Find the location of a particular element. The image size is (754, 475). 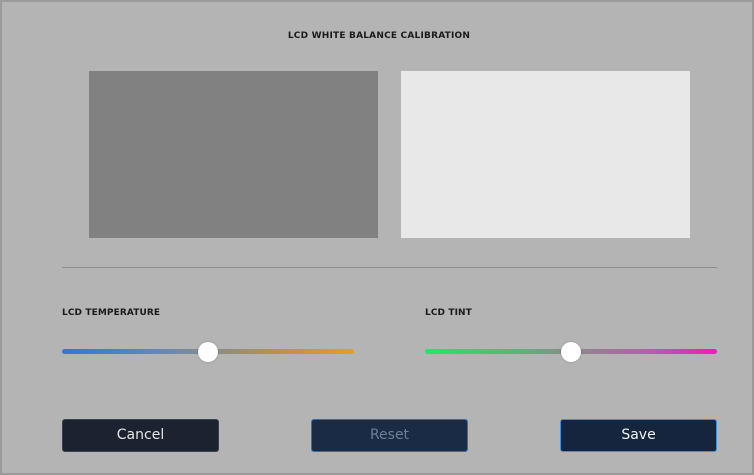

reset-button: Reset is located at coordinates (389, 435).